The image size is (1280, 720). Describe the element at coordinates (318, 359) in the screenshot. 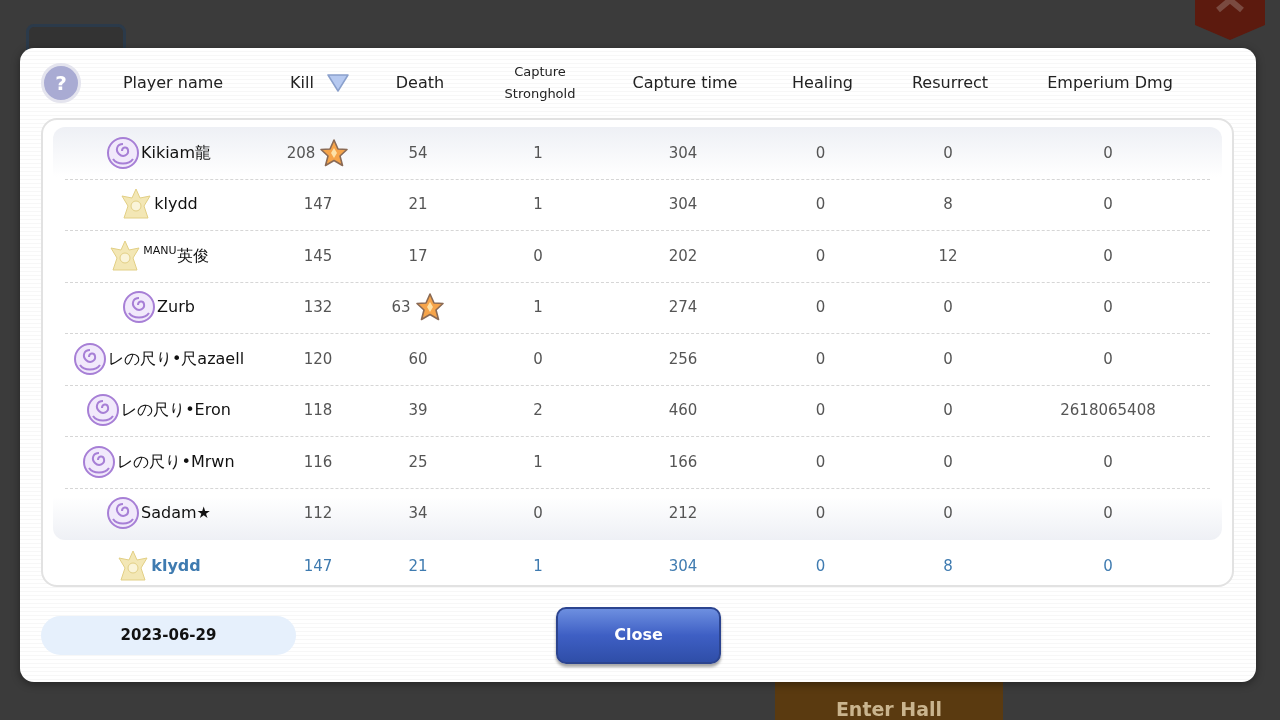

I see `table-cell-text: 120` at that location.